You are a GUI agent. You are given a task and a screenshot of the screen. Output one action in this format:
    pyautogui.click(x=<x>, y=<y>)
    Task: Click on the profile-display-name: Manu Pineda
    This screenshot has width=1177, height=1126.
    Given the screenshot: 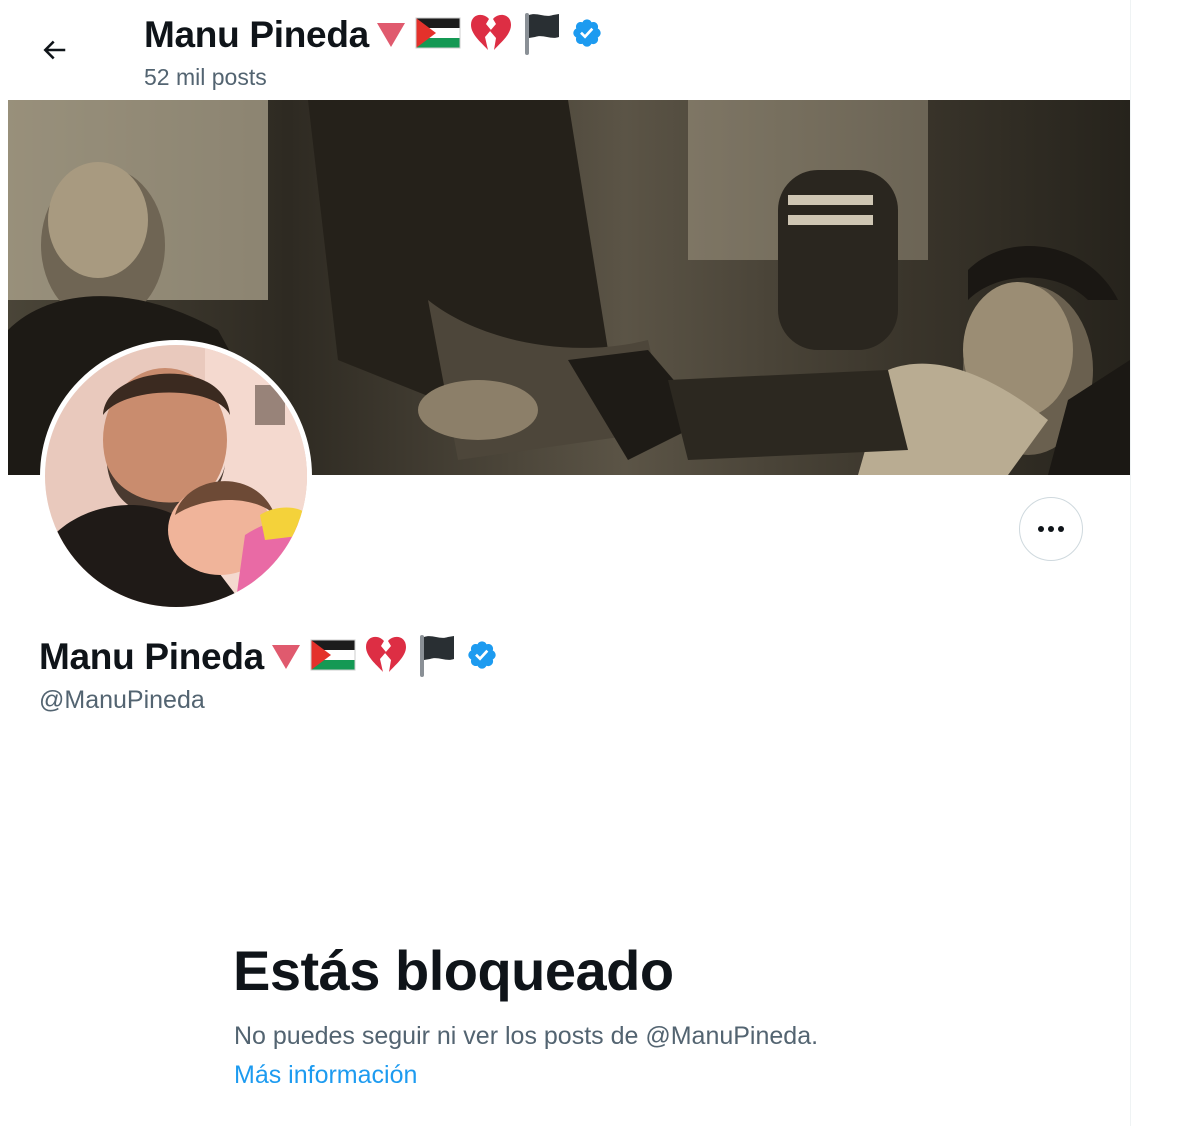 What is the action you would take?
    pyautogui.click(x=151, y=656)
    